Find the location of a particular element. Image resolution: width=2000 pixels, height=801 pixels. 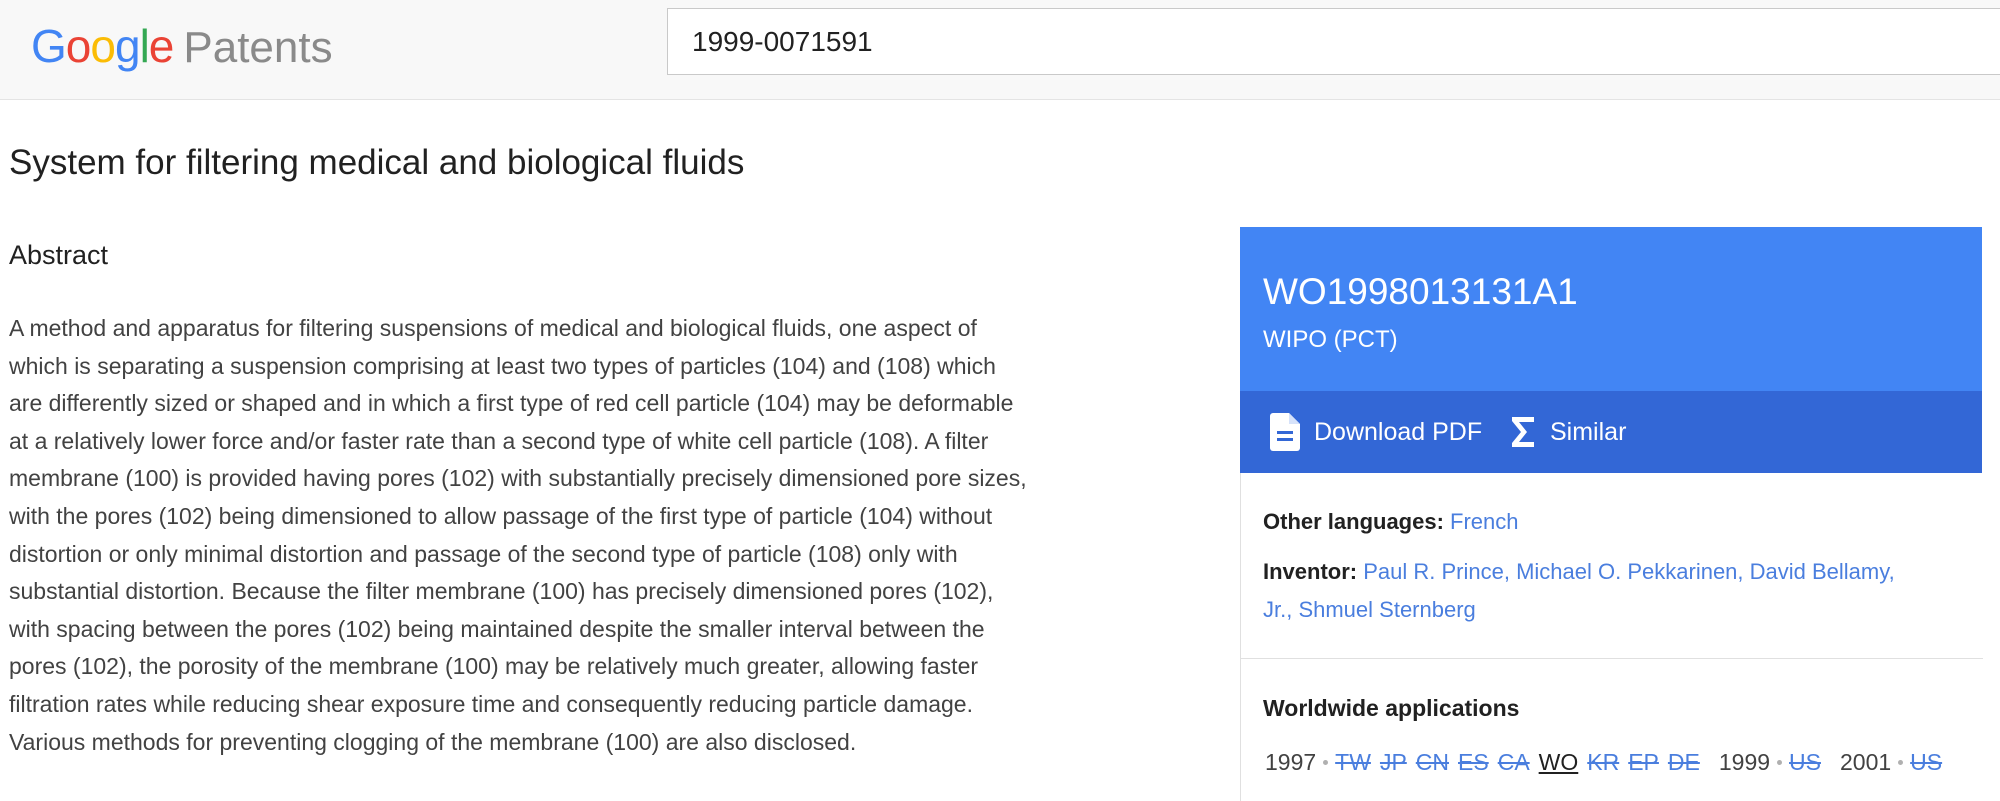

other-language-link: French is located at coordinates (1484, 521).